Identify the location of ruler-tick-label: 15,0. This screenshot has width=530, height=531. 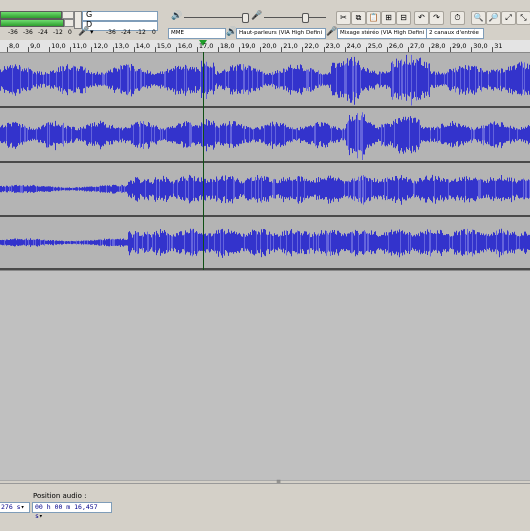
(164, 46).